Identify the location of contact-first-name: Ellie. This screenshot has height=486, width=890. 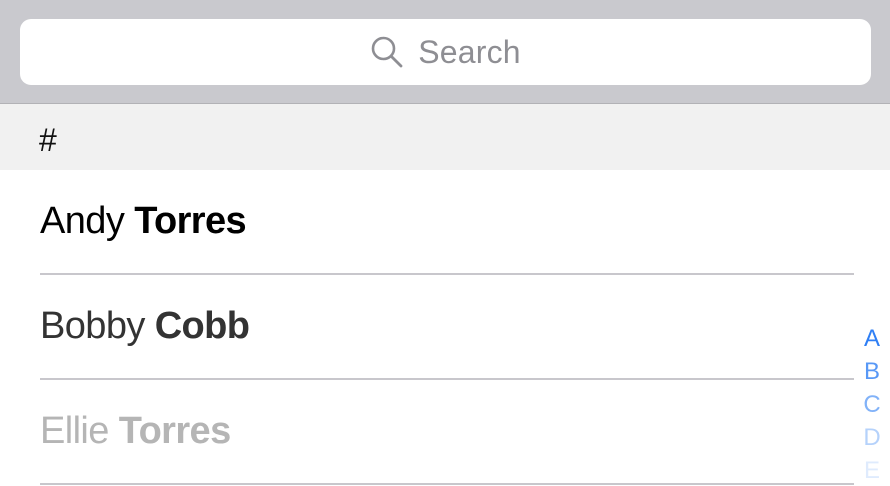
(74, 431).